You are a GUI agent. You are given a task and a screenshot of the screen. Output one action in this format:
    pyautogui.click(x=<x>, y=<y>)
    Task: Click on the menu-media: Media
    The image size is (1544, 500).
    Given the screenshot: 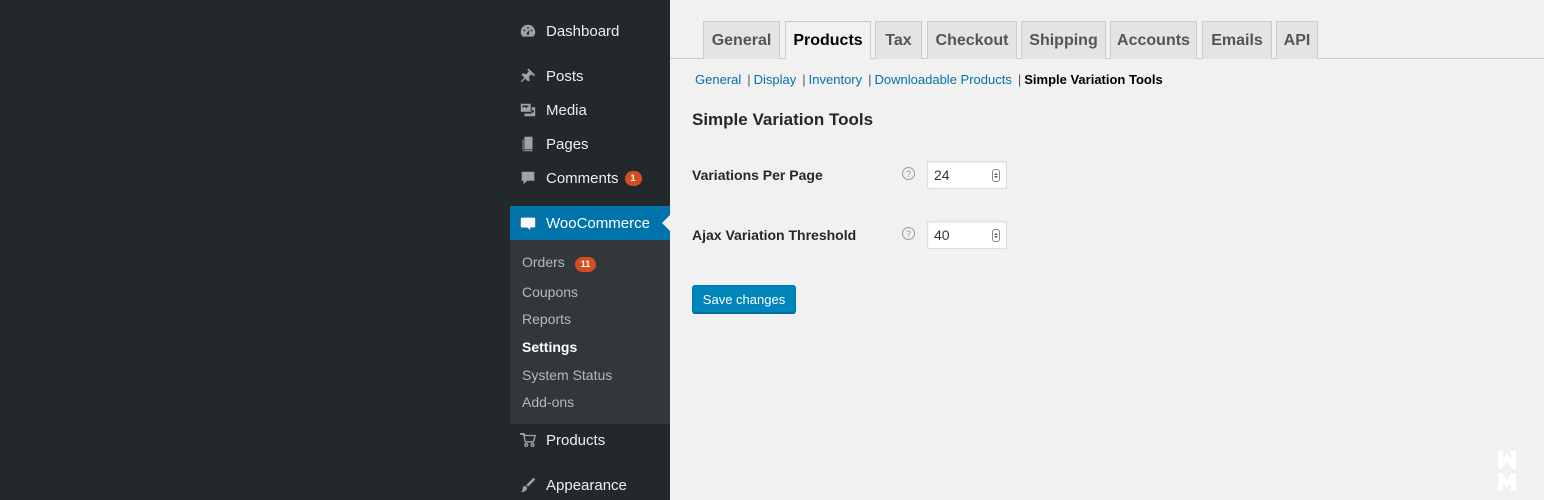 What is the action you would take?
    pyautogui.click(x=590, y=110)
    